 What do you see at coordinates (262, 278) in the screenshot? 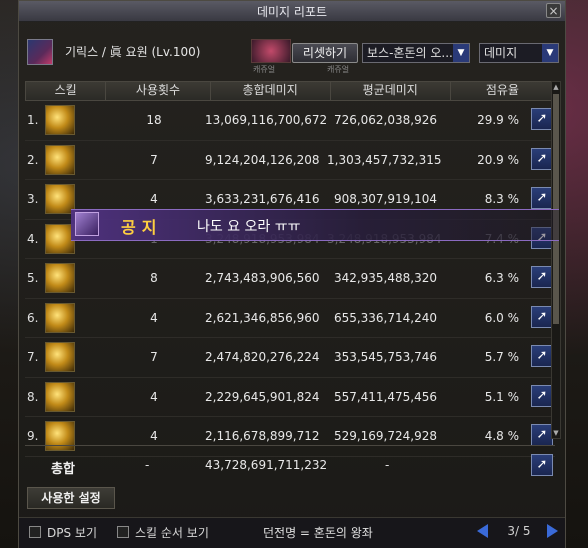
I see `row-total: 2,743,483,906,560` at bounding box center [262, 278].